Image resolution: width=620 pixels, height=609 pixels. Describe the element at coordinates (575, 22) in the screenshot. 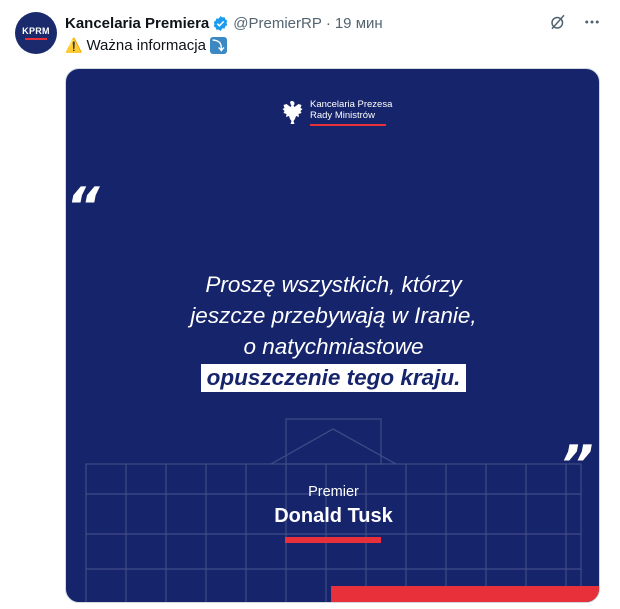

I see `tweet-actions` at that location.